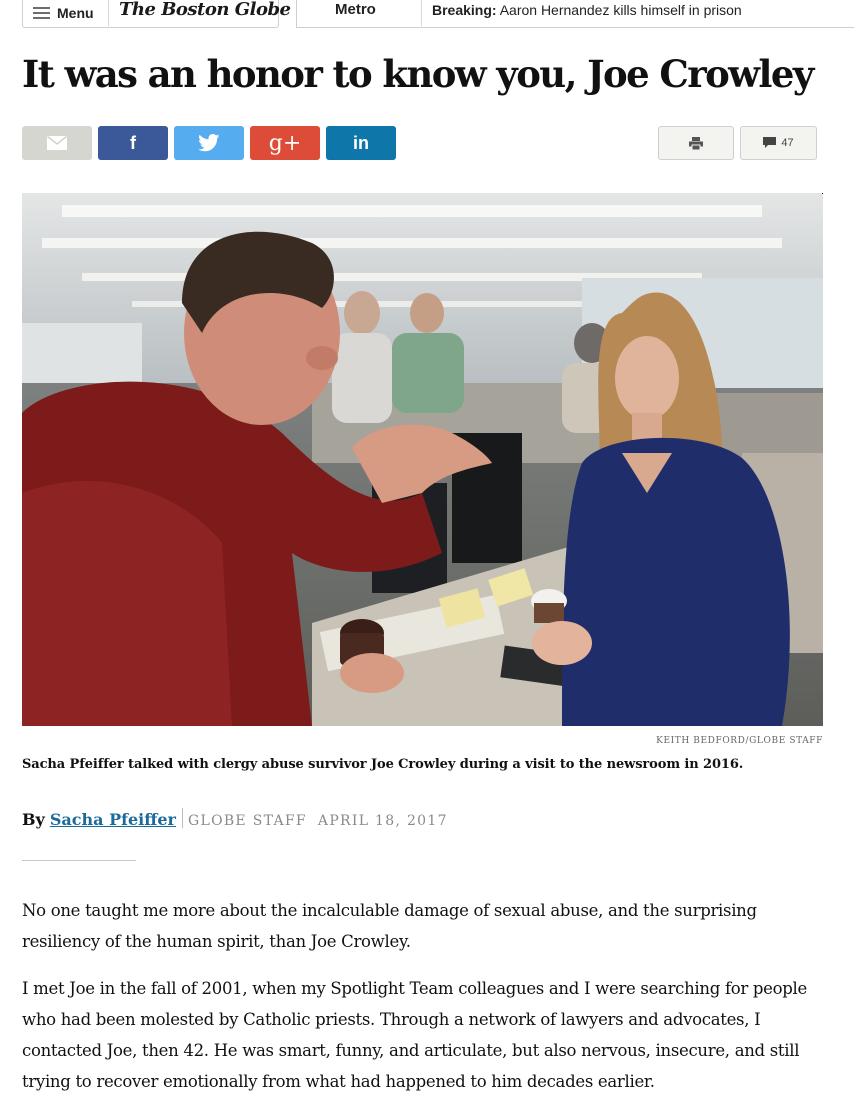 Image resolution: width=854 pixels, height=1106 pixels. I want to click on share-linkedin-button: in, so click(361, 143).